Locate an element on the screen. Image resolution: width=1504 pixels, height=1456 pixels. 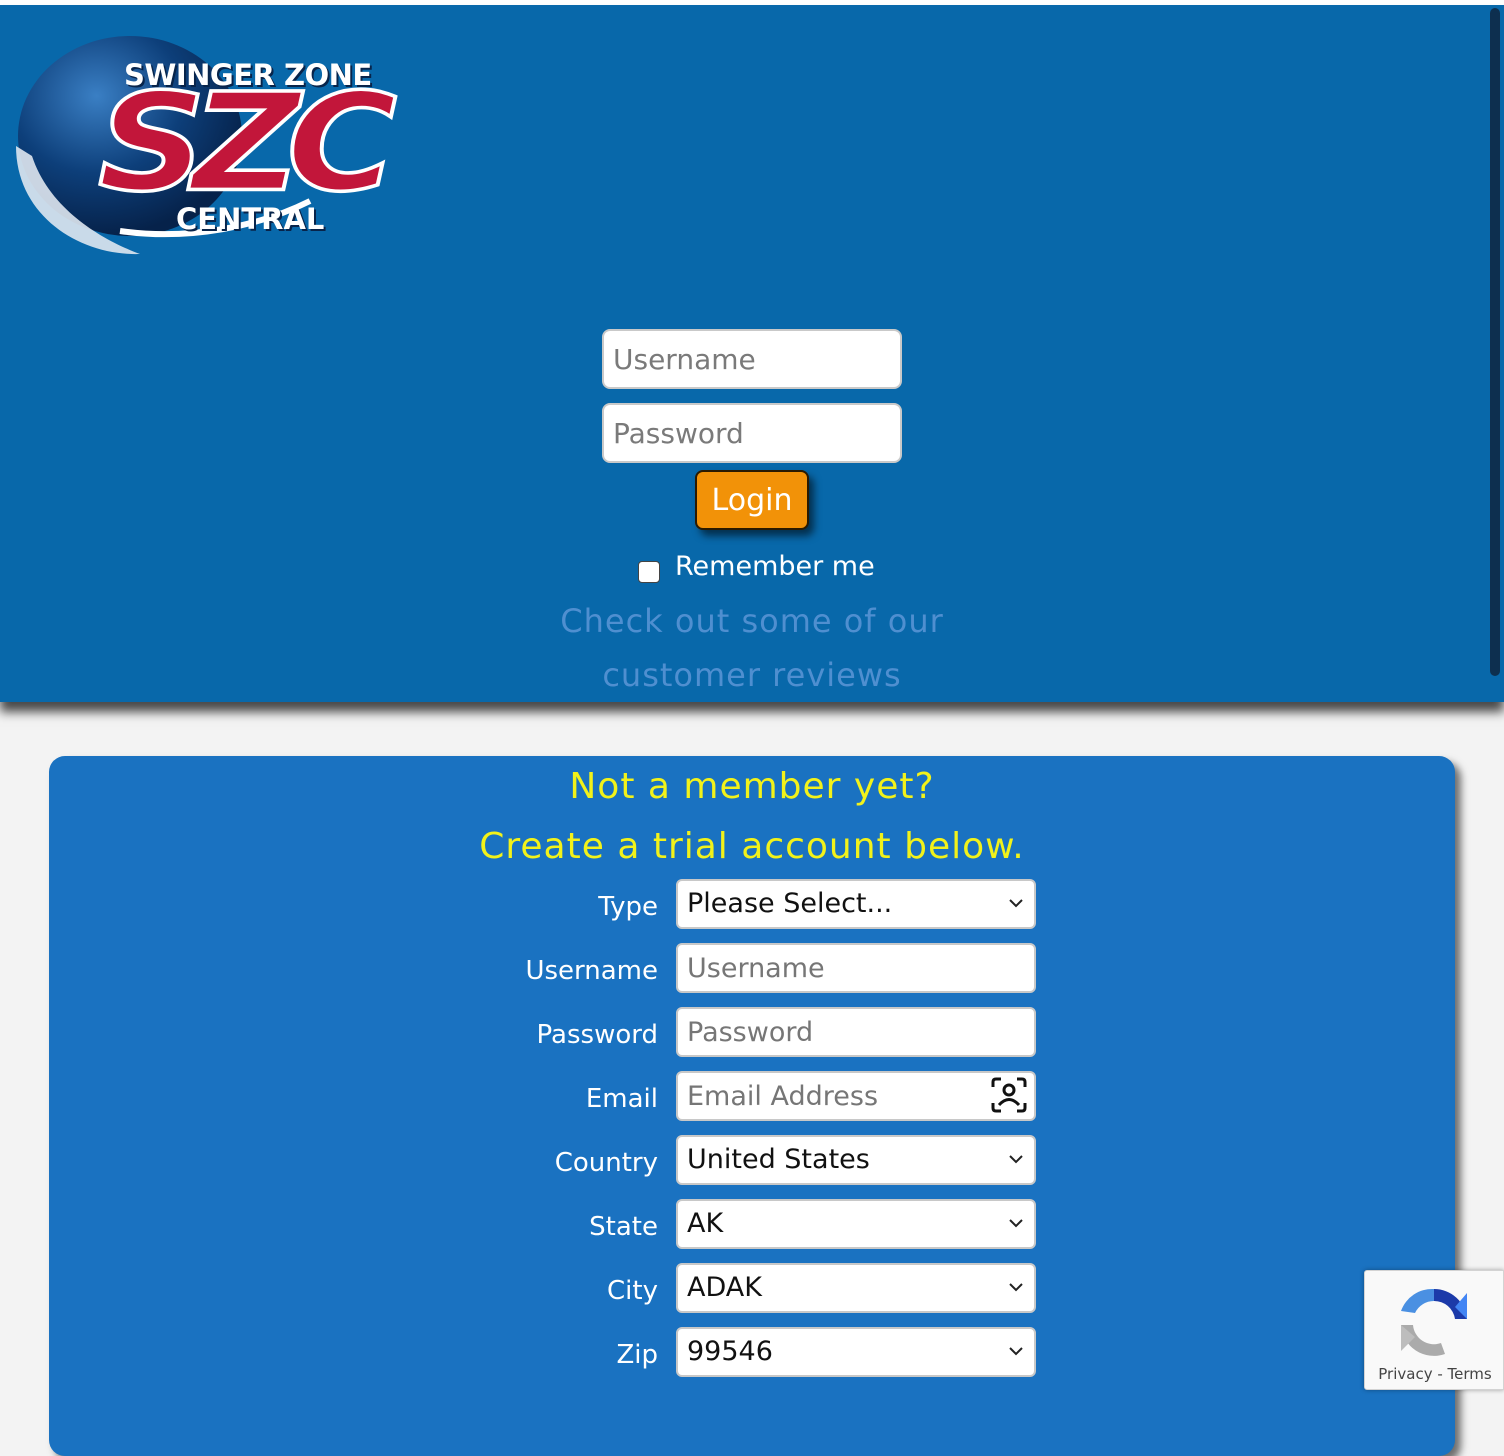
recaptcha-links: Privacy - Terms is located at coordinates (1434, 1374).